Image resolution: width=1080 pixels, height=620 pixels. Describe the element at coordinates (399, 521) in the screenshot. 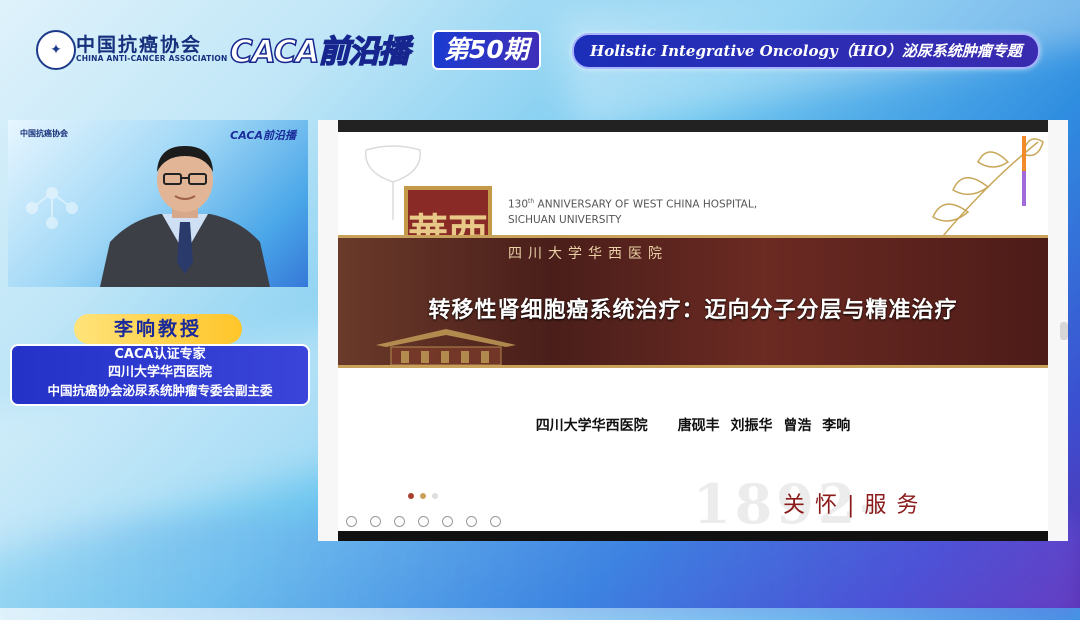

I see `pen-icon` at that location.